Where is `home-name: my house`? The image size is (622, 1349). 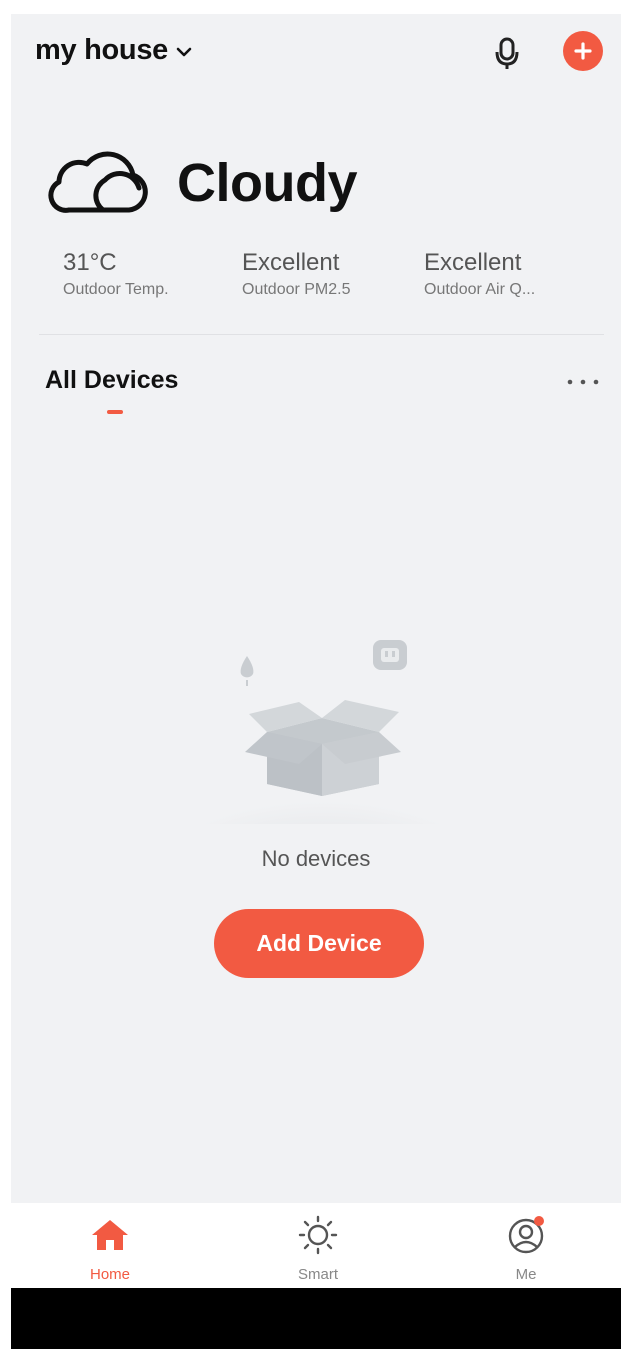 home-name: my house is located at coordinates (101, 50).